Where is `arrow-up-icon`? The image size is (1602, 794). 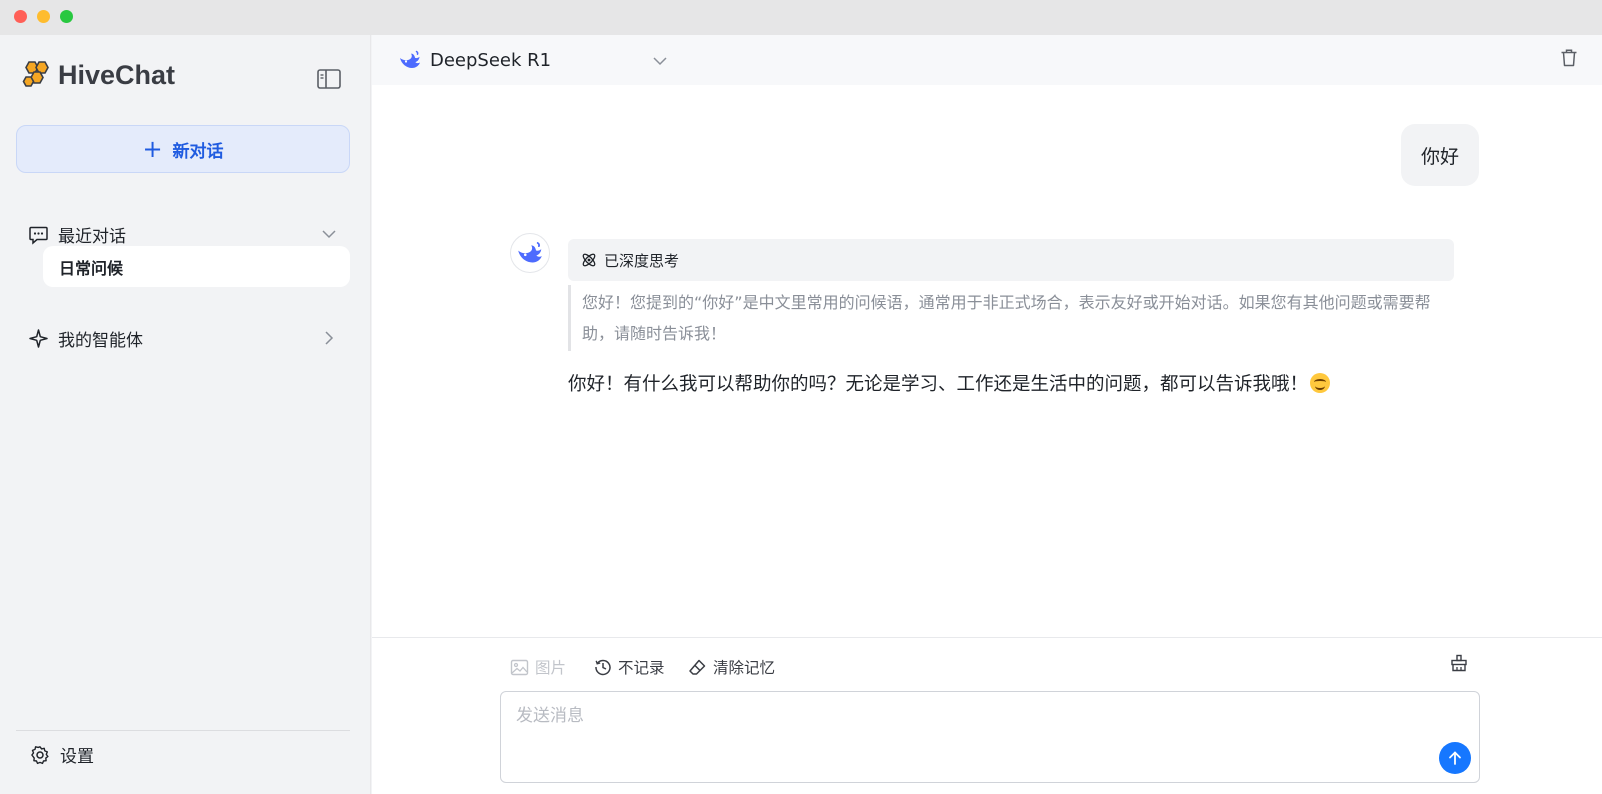
arrow-up-icon is located at coordinates (1455, 758).